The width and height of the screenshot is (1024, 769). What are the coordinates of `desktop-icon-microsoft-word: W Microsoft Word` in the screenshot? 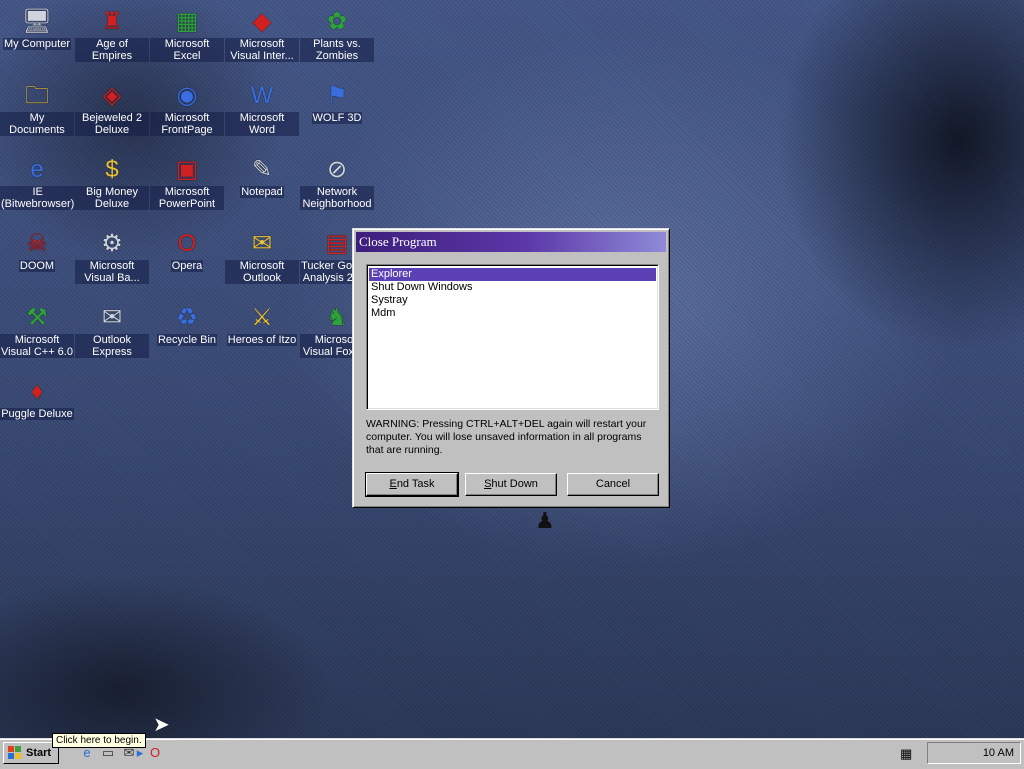 It's located at (262, 113).